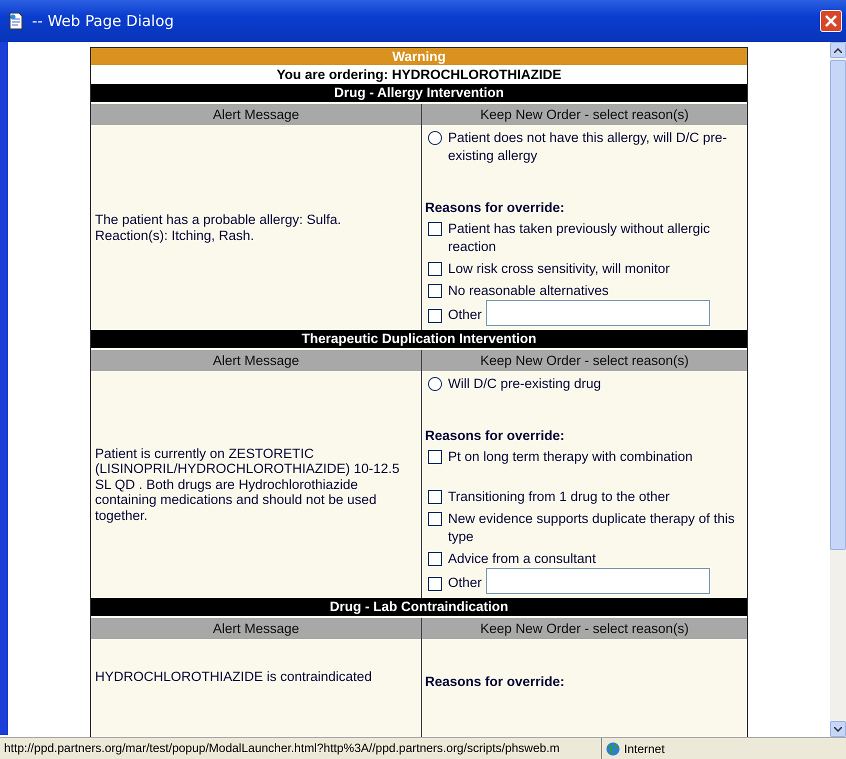 The image size is (846, 759). I want to click on scroll-down-button, so click(838, 729).